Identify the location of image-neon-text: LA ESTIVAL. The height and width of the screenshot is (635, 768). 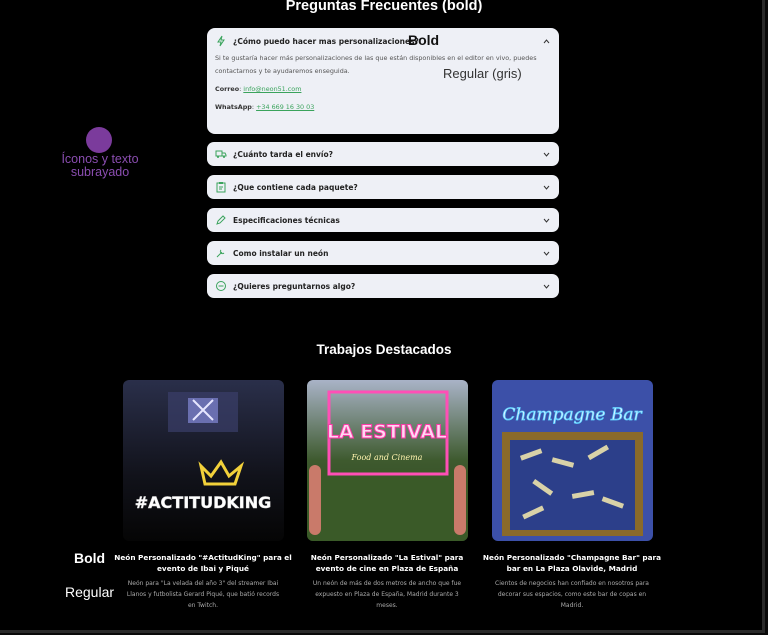
(387, 432).